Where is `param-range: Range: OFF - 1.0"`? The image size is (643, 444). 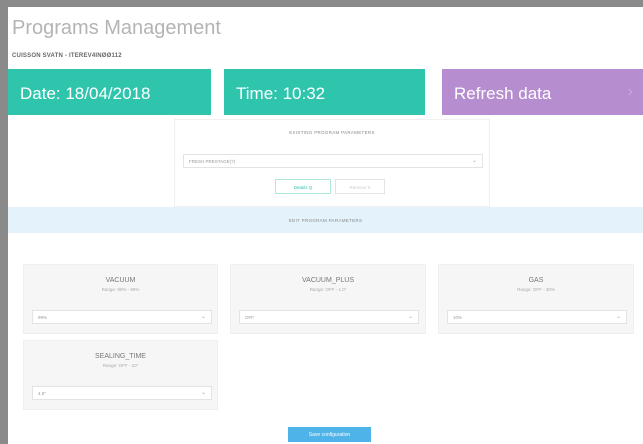 param-range: Range: OFF - 1.0" is located at coordinates (328, 289).